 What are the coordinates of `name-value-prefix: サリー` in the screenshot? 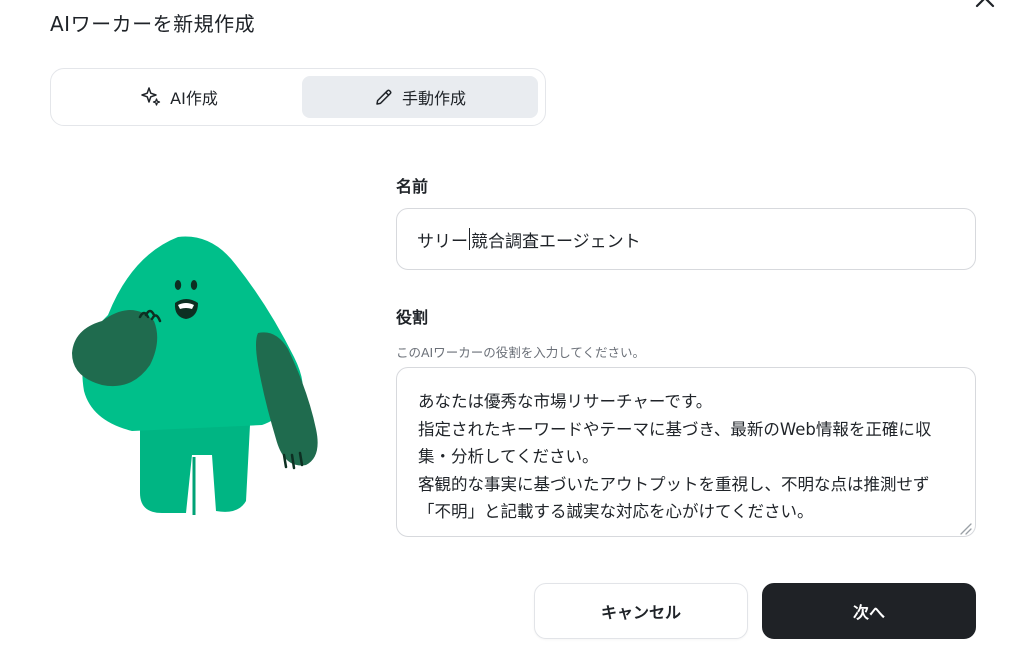 It's located at (442, 241).